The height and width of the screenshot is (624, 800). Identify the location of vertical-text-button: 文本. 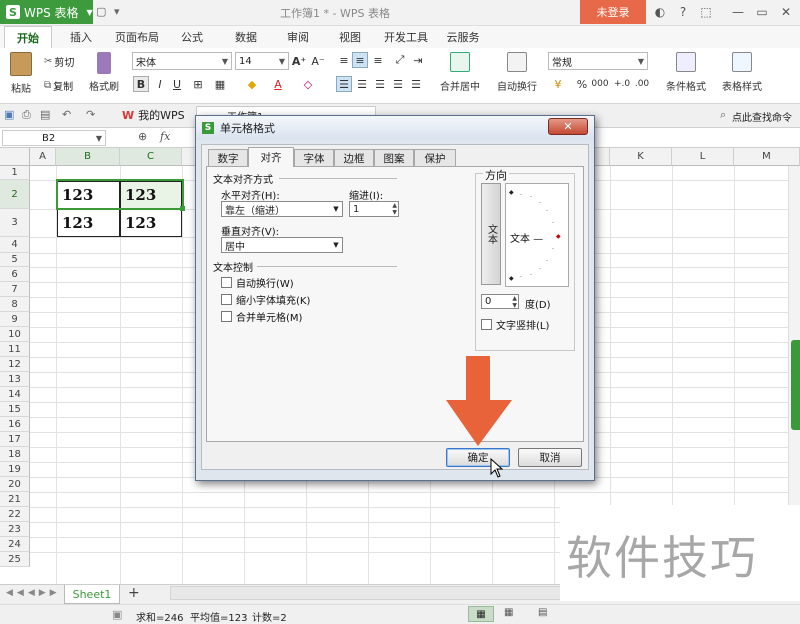
(491, 234).